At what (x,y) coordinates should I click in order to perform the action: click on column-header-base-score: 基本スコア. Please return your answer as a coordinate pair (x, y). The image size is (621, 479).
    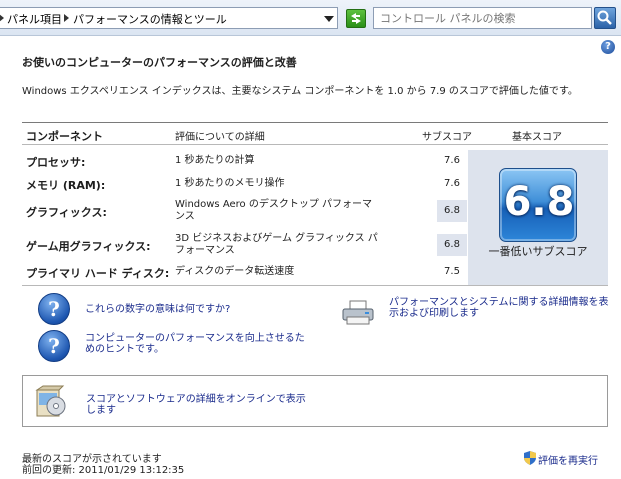
    Looking at the image, I should click on (537, 137).